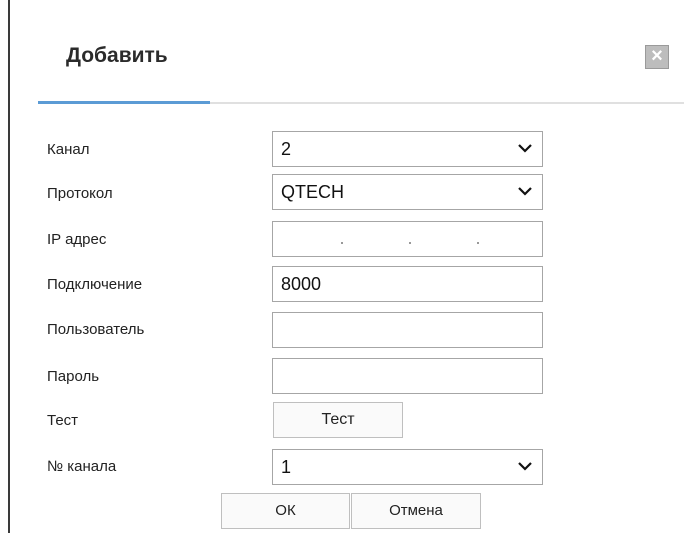  Describe the element at coordinates (286, 467) in the screenshot. I see `channel-no-select-value: 1` at that location.